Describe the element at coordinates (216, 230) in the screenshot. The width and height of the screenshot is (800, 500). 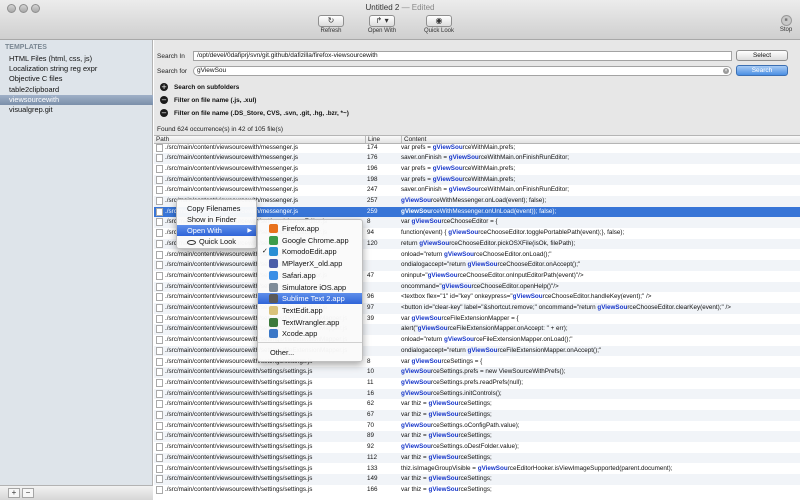
I see `context-menu-item: Open With ▶` at that location.